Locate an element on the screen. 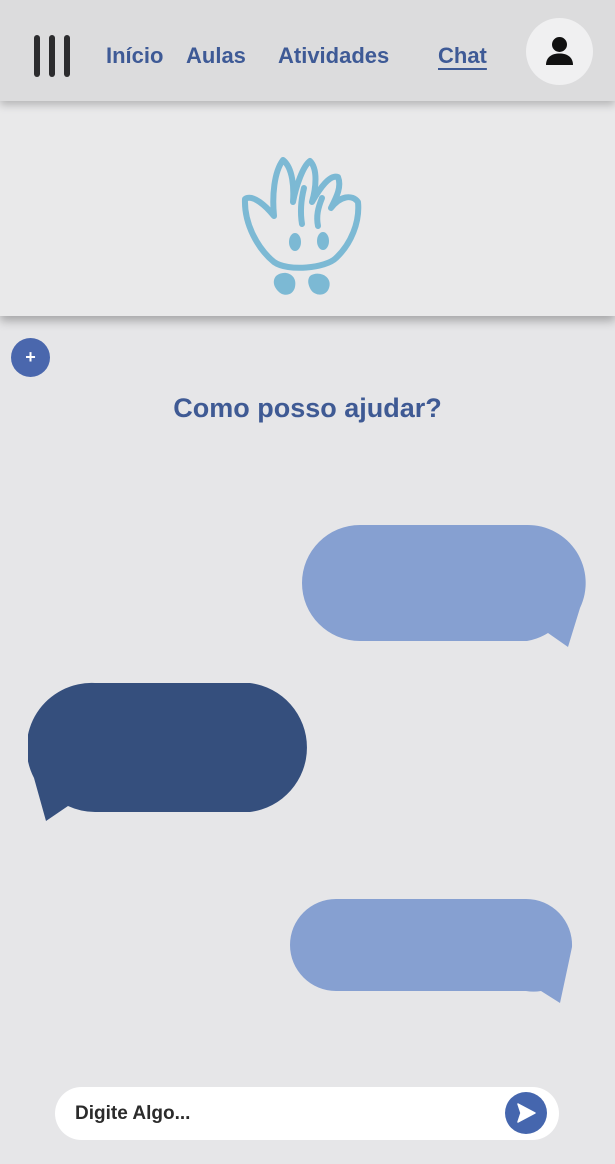  send-button is located at coordinates (526, 1113).